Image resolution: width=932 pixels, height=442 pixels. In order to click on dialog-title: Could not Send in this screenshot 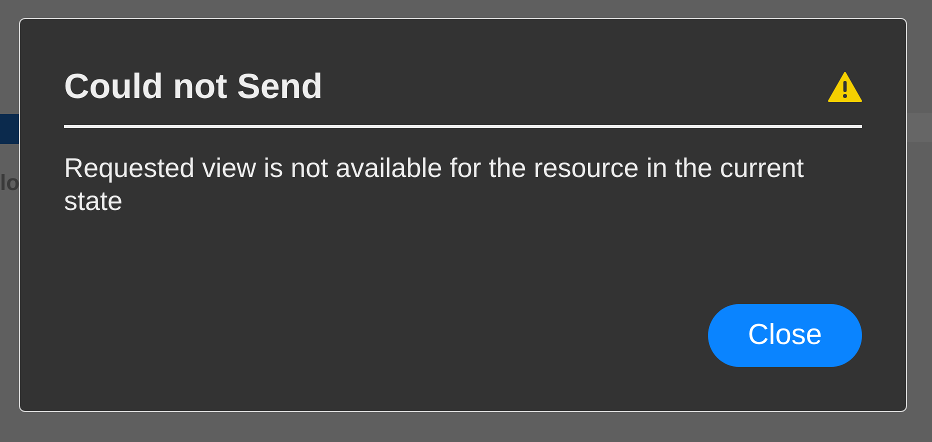, I will do `click(193, 87)`.